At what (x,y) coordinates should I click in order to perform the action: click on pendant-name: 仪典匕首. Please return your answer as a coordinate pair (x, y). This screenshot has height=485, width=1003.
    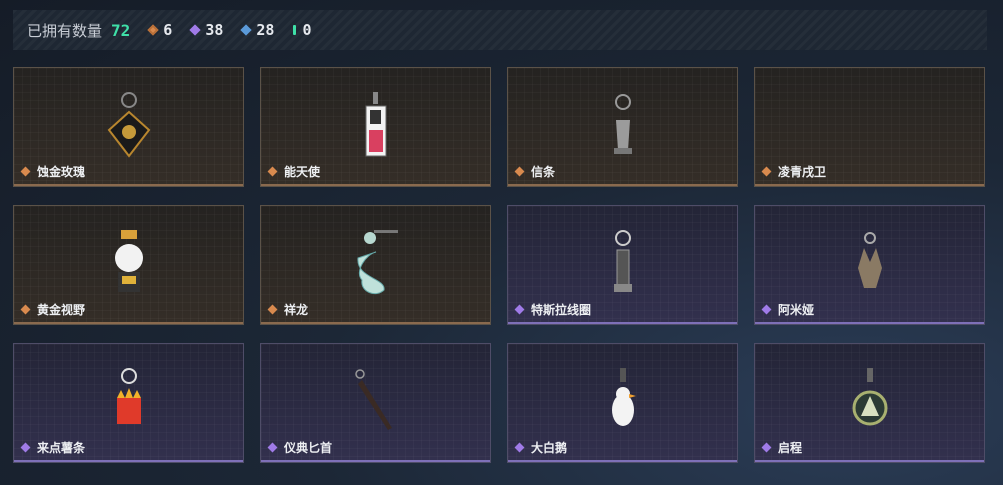
    Looking at the image, I should click on (308, 448).